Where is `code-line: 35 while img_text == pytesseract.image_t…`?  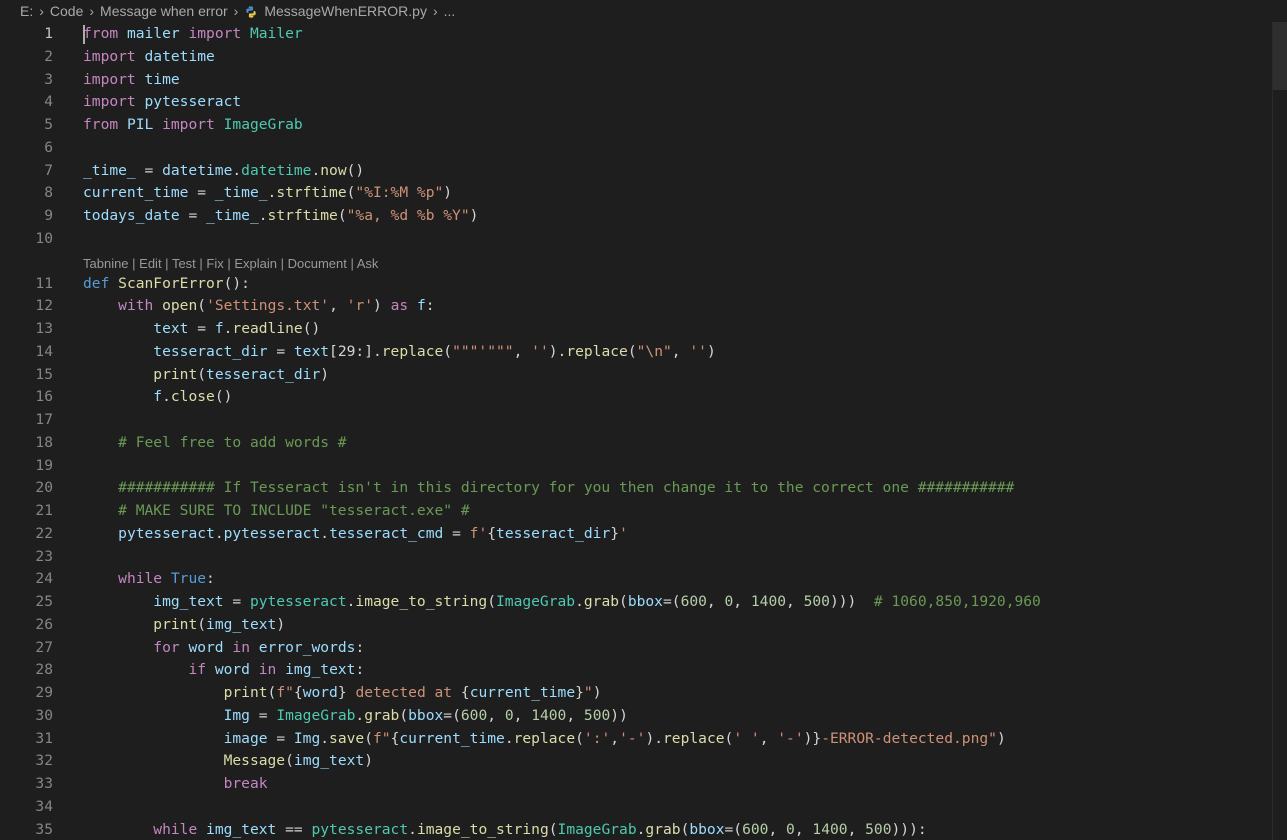
code-line: 35 while img_text == pytesseract.image_t… is located at coordinates (643, 829).